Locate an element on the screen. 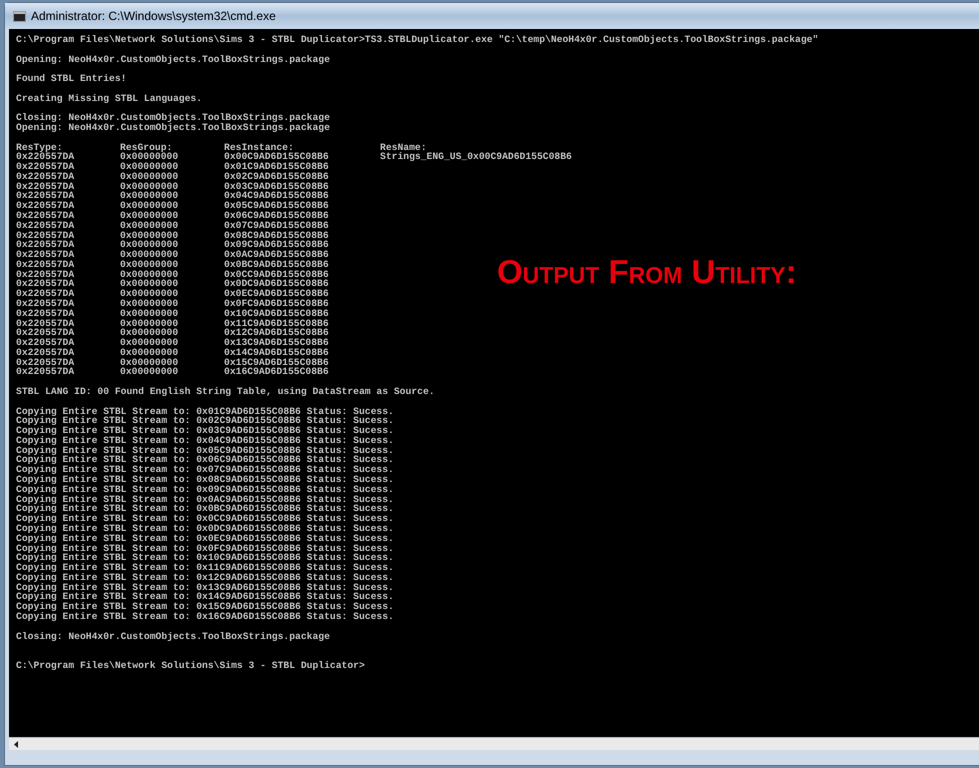 This screenshot has width=979, height=768. console-line: Copying Entire STBL Stream to: 0x02C9AD6D155C08B6 Status: Sucess. is located at coordinates (205, 421).